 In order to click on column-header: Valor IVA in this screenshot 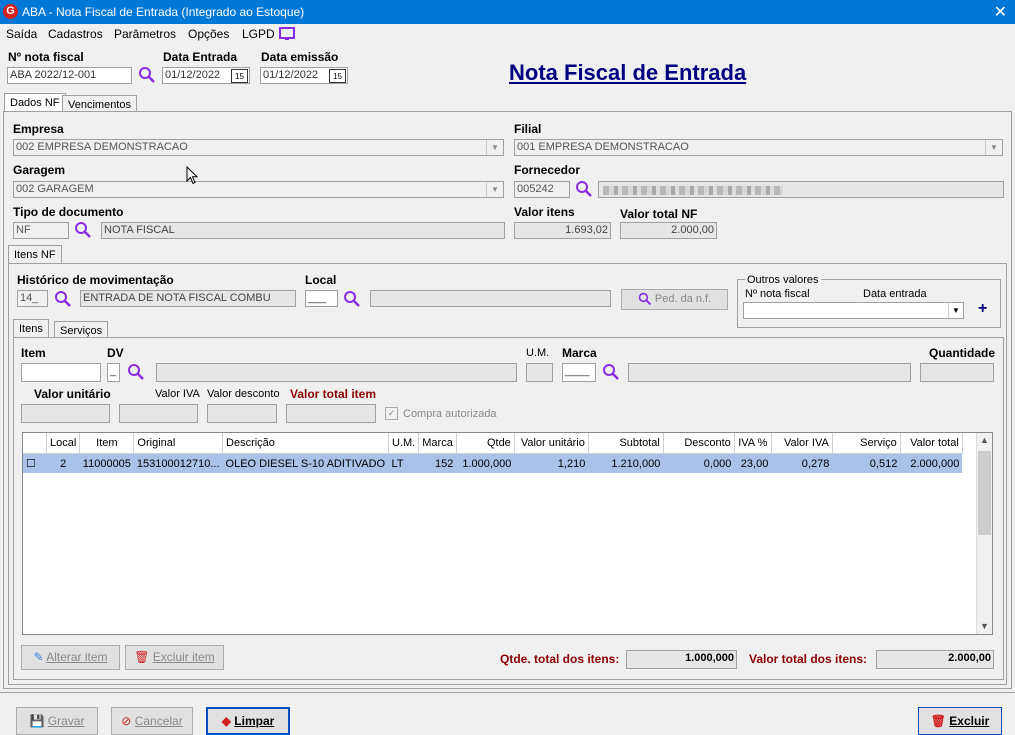, I will do `click(802, 443)`.